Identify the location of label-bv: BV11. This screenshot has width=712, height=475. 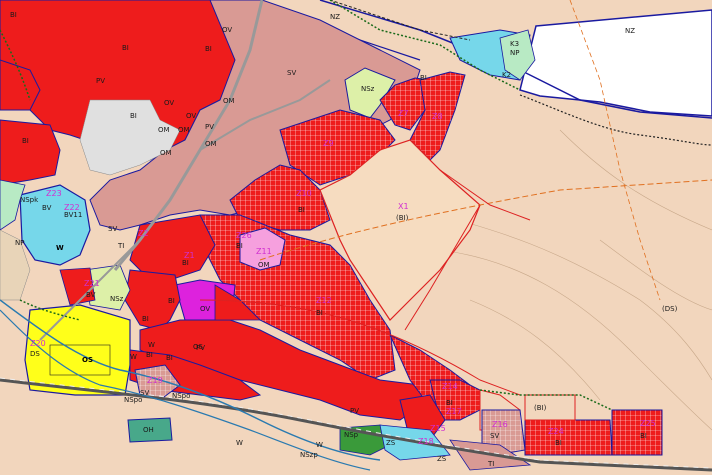
(73, 215).